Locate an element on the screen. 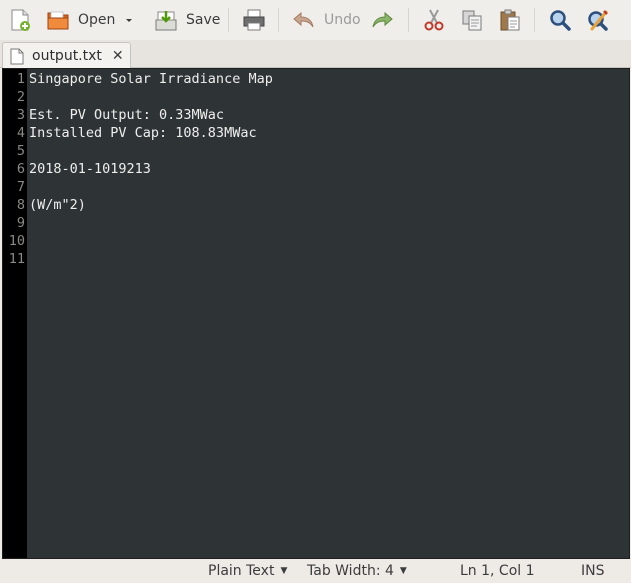 The image size is (631, 583). line-number: 10 is located at coordinates (16, 241).